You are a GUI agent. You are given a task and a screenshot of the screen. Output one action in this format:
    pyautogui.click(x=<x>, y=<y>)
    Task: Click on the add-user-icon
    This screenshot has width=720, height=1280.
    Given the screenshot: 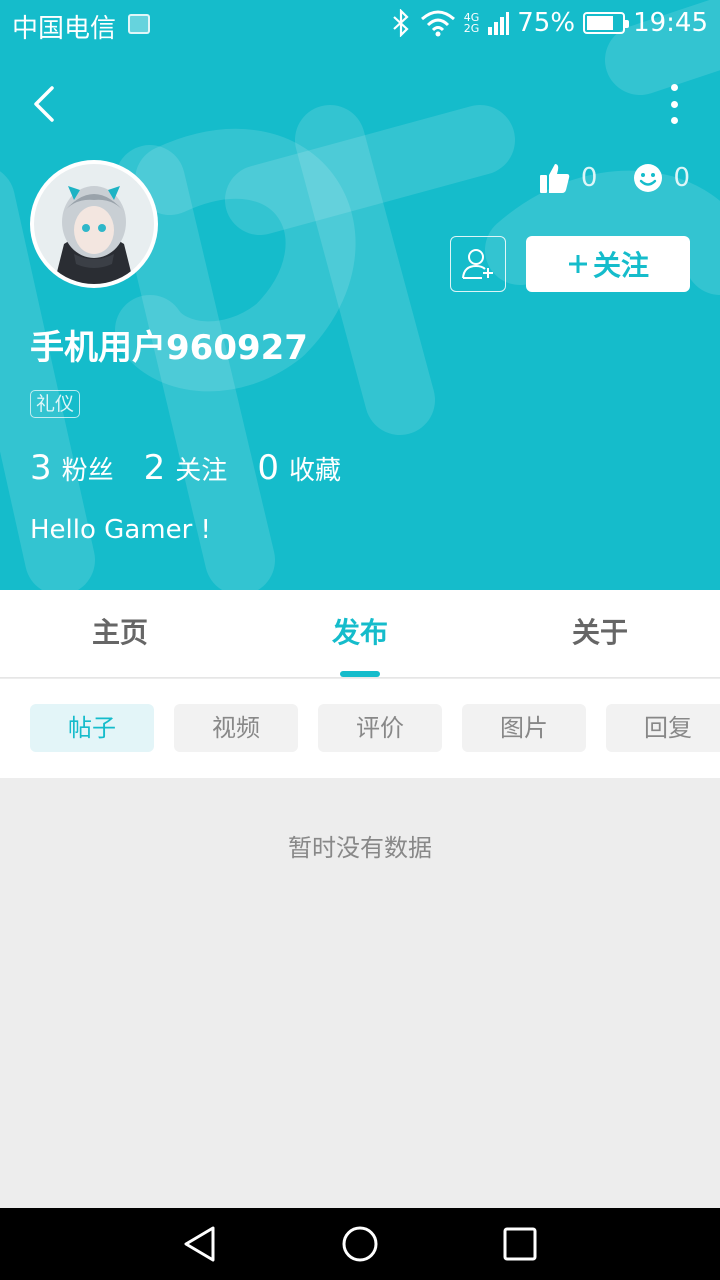 What is the action you would take?
    pyautogui.click(x=477, y=264)
    